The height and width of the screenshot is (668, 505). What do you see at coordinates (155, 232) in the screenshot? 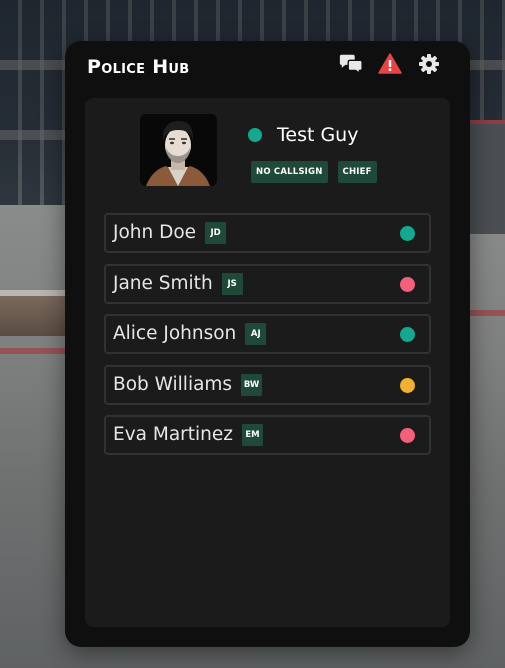
I see `officer-name: John Doe` at bounding box center [155, 232].